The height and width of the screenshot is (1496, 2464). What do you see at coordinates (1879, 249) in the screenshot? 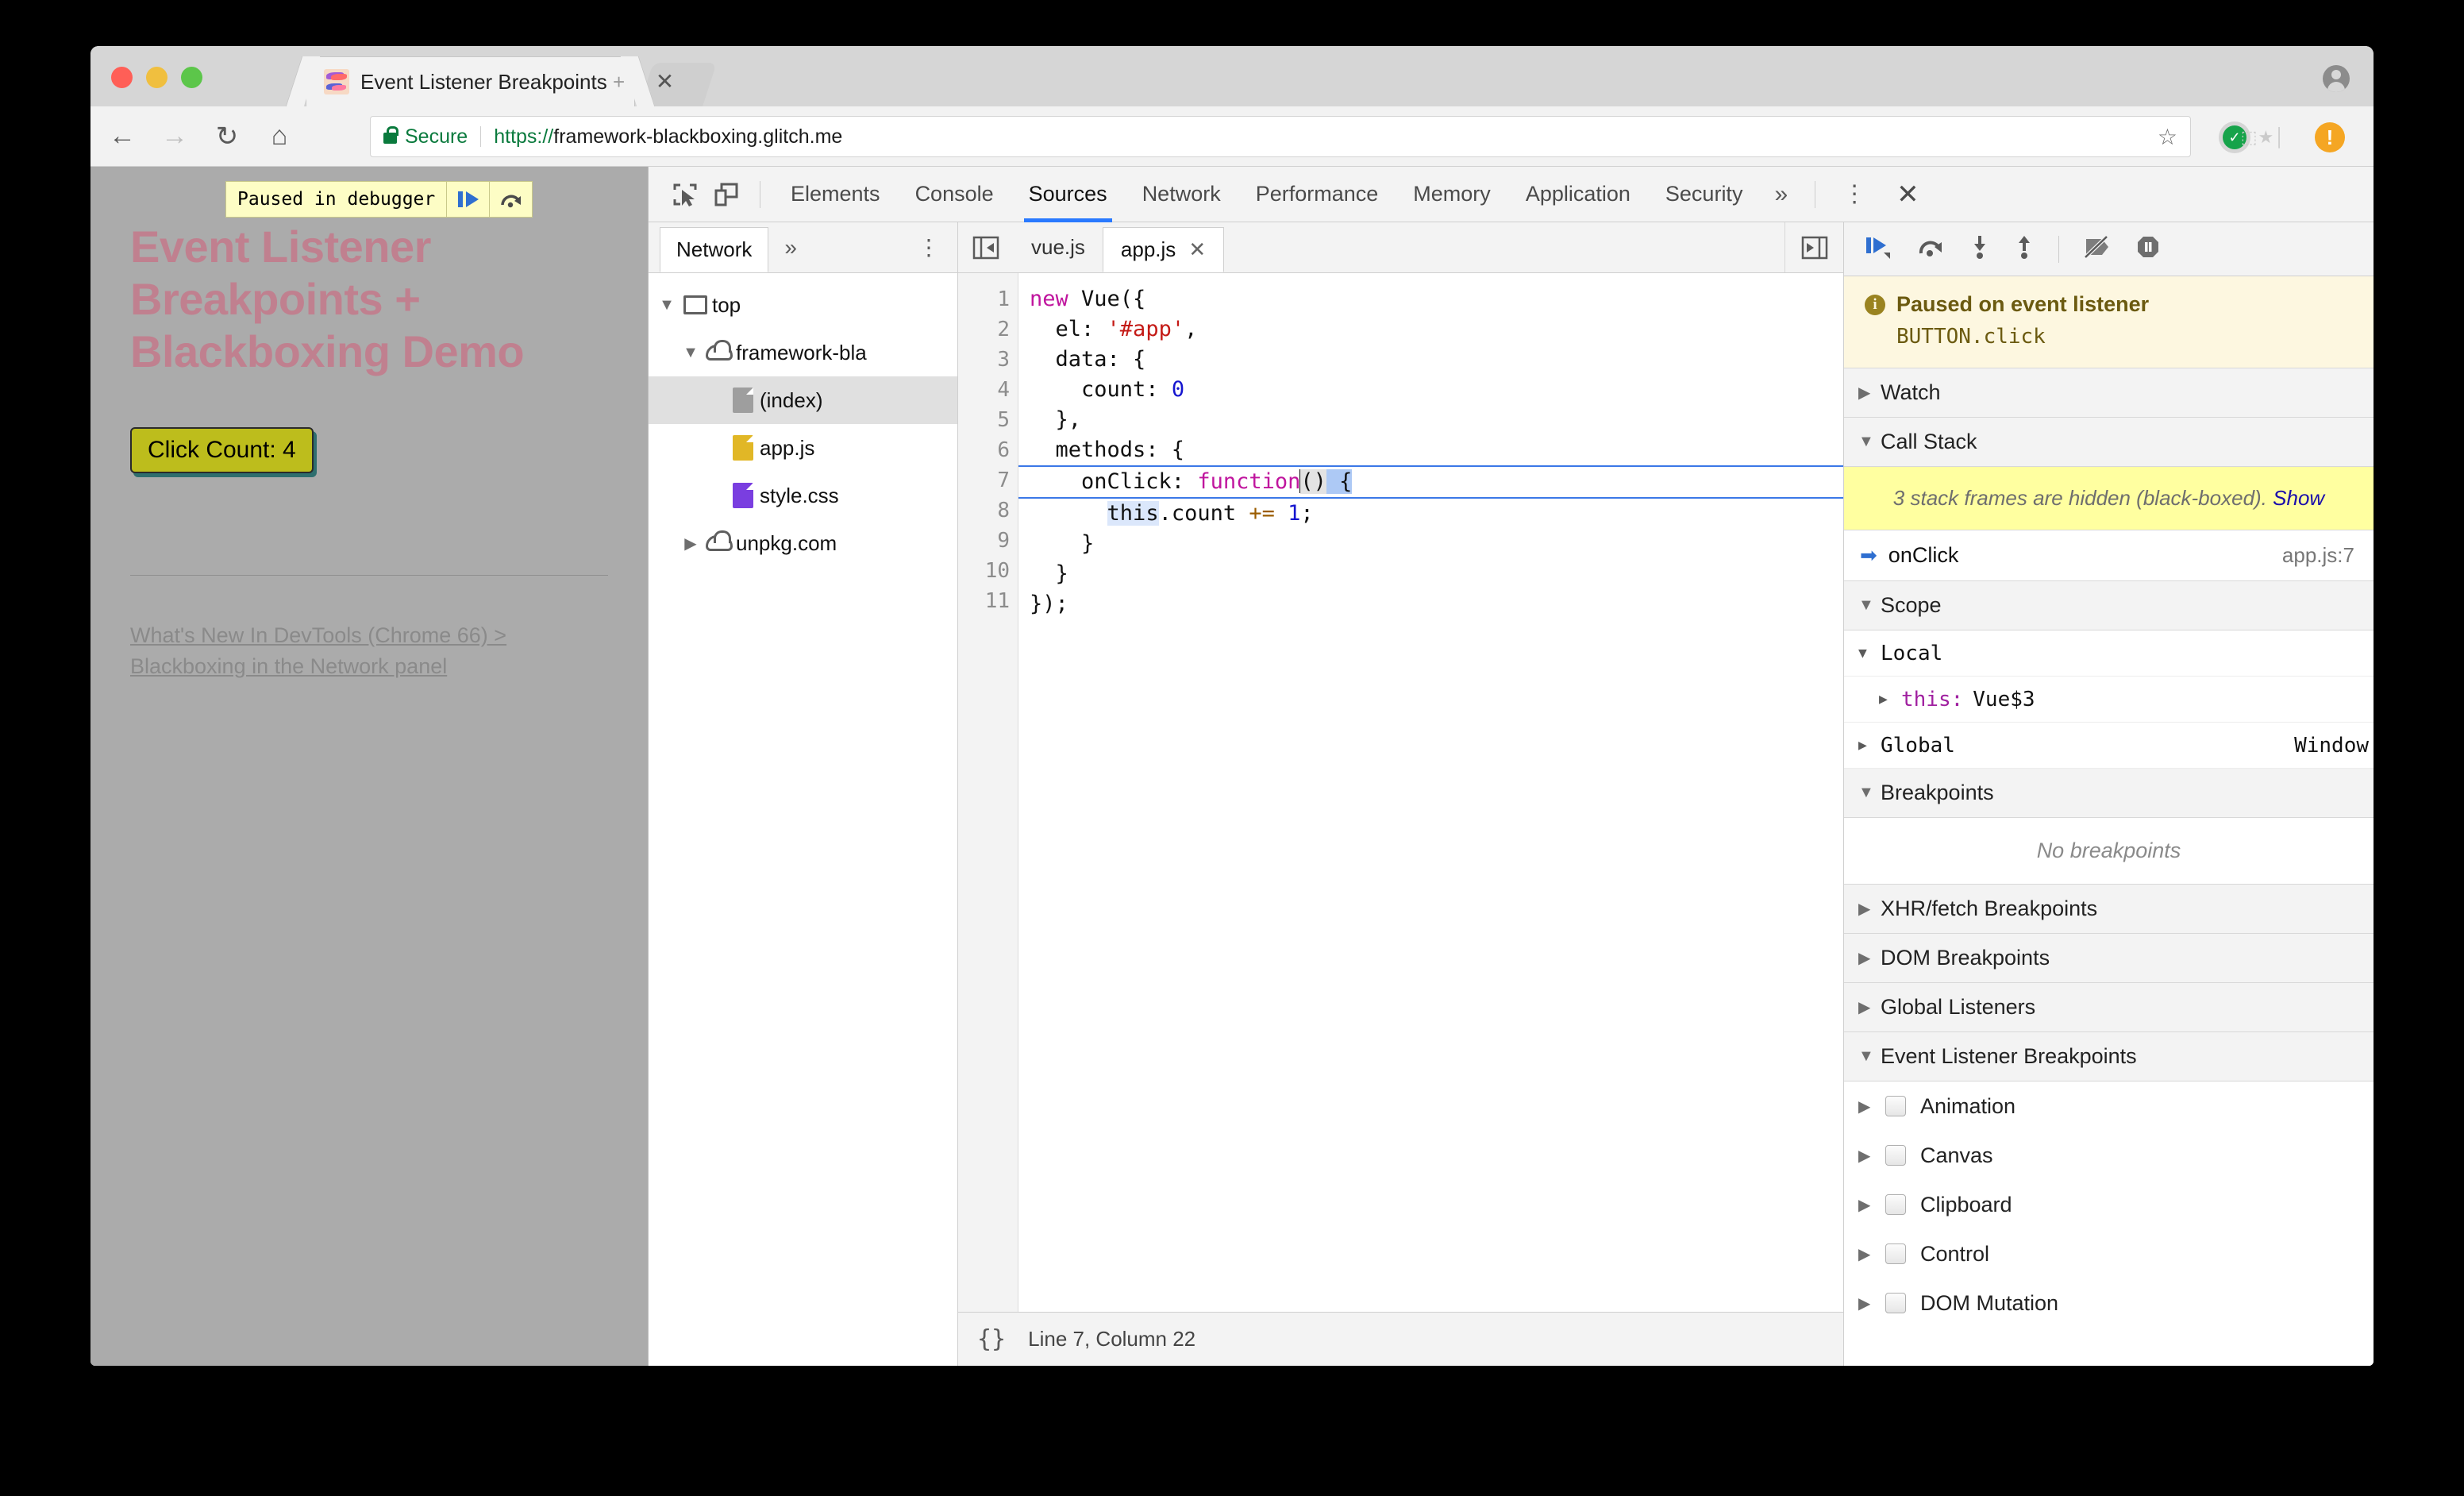
I see `resume-script-icon` at bounding box center [1879, 249].